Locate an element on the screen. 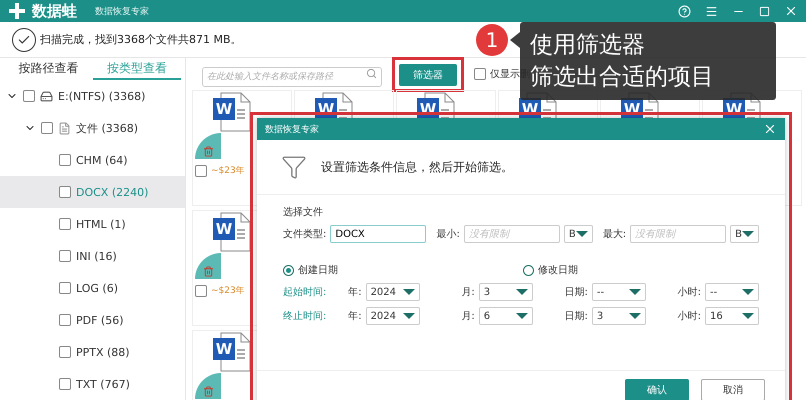  field-label: 最大: is located at coordinates (614, 234).